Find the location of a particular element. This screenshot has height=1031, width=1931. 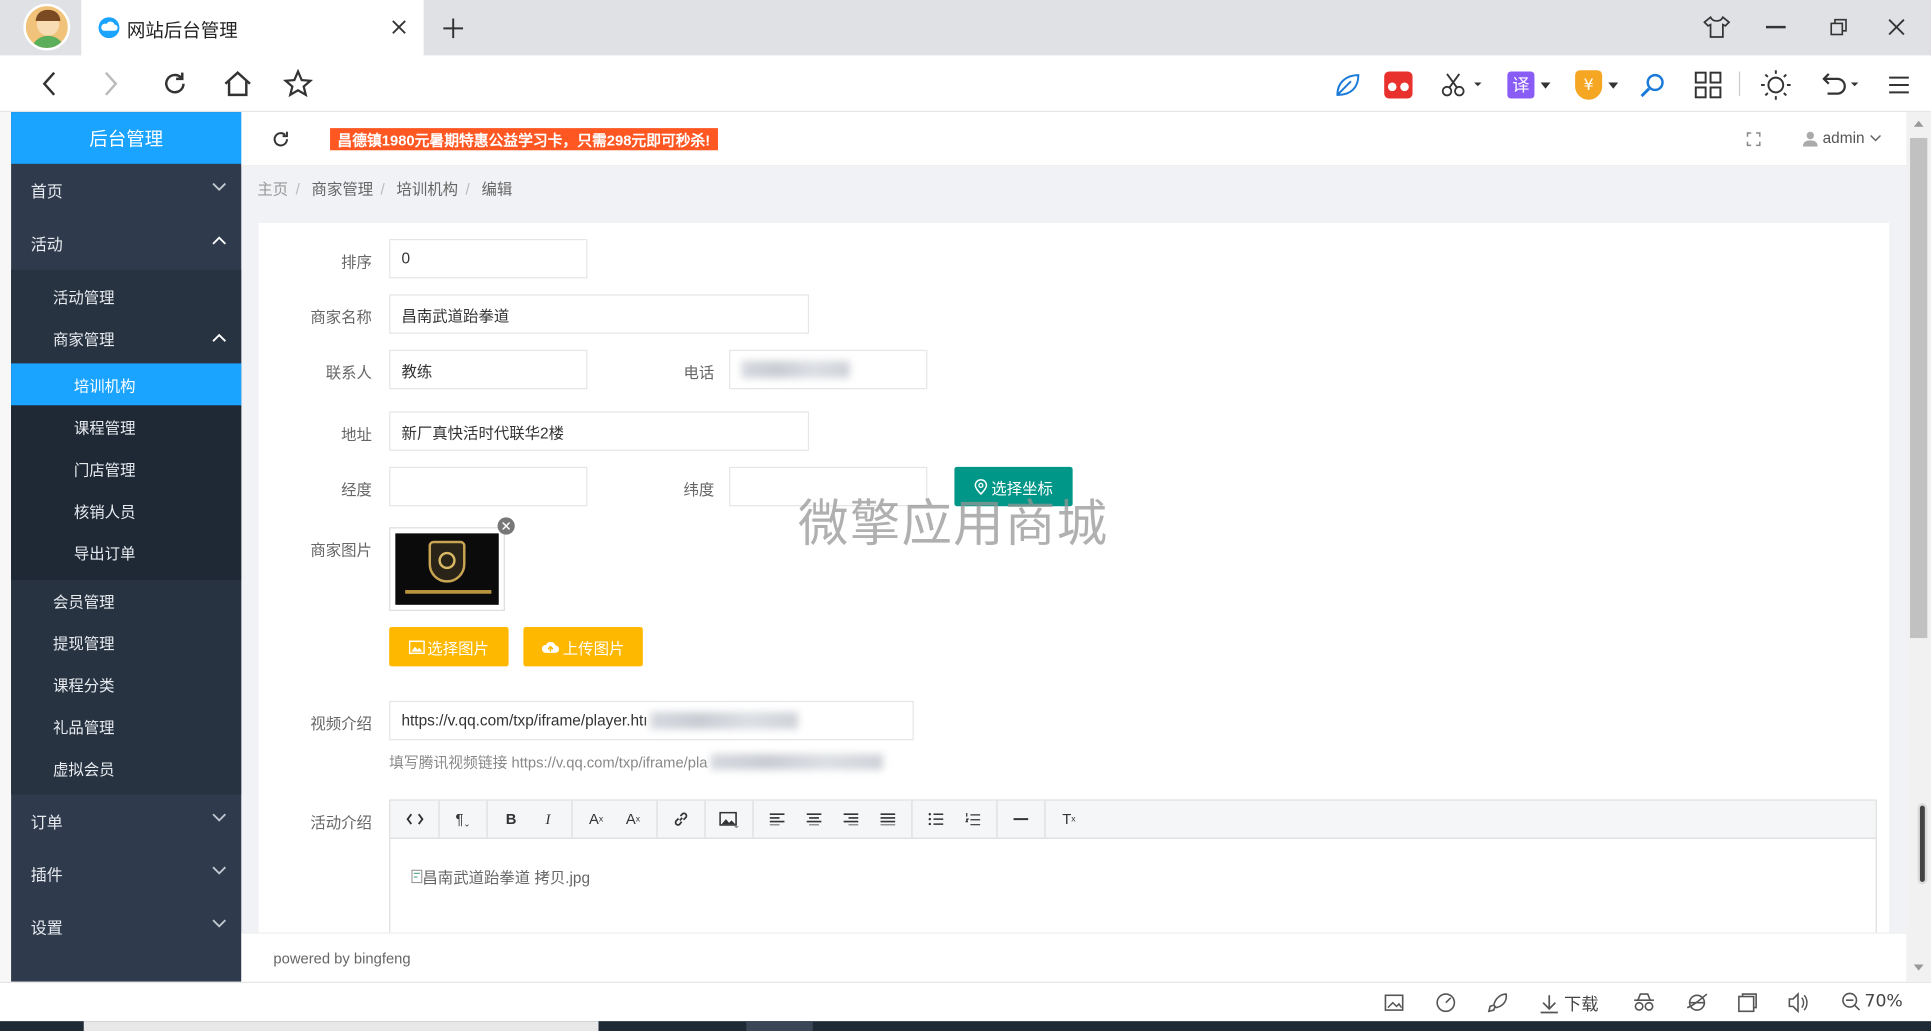

minimize-icon is located at coordinates (1775, 26).